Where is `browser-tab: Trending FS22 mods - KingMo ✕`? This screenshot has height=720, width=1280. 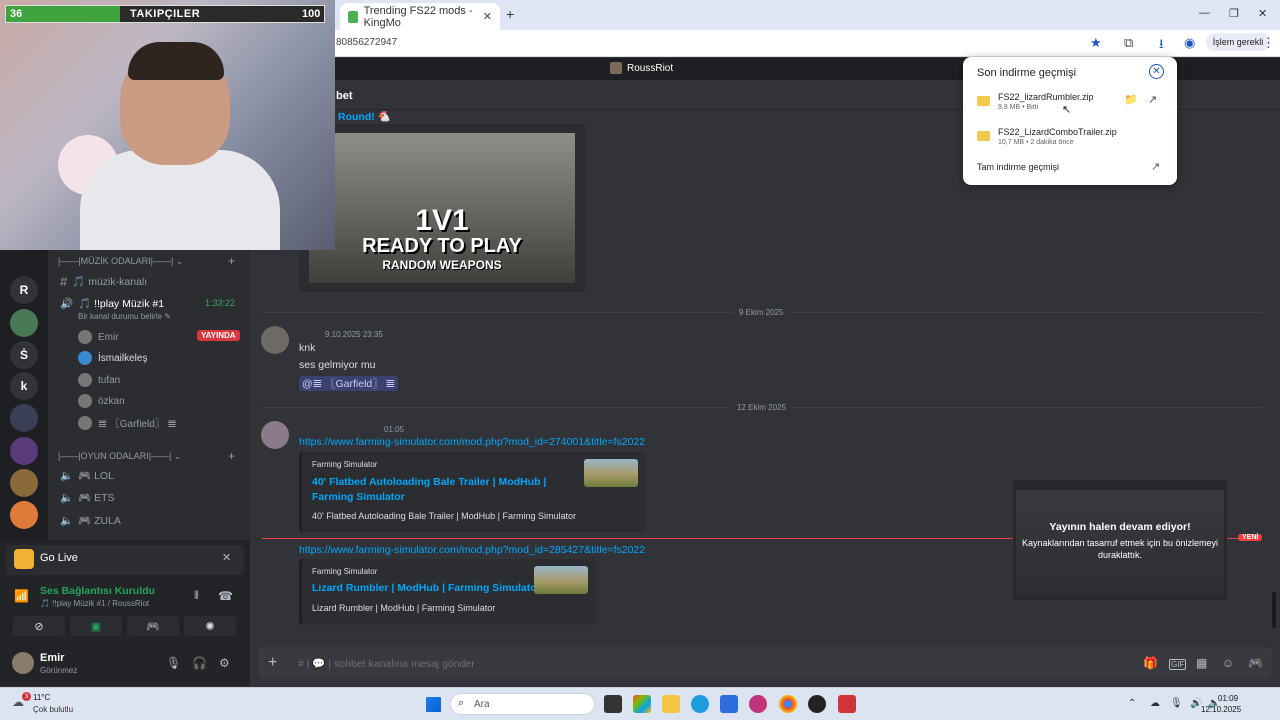
browser-tab: Trending FS22 mods - KingMo ✕ is located at coordinates (420, 16).